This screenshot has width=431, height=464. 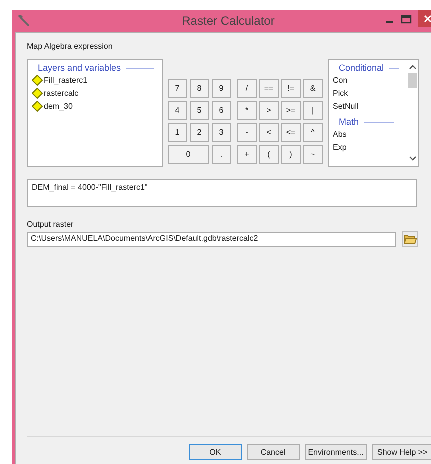 What do you see at coordinates (247, 110) in the screenshot?
I see `key-button: *` at bounding box center [247, 110].